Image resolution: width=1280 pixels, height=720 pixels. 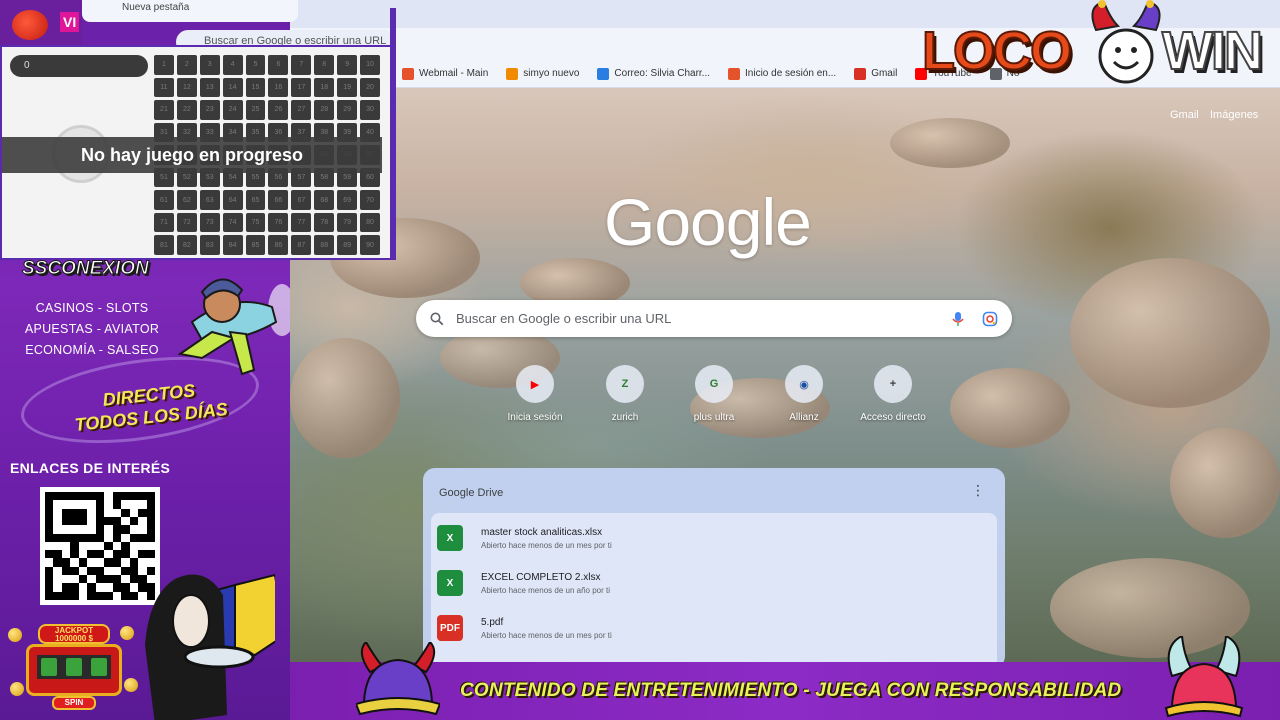 What do you see at coordinates (209, 245) in the screenshot?
I see `bingo-number-cell: 83` at bounding box center [209, 245].